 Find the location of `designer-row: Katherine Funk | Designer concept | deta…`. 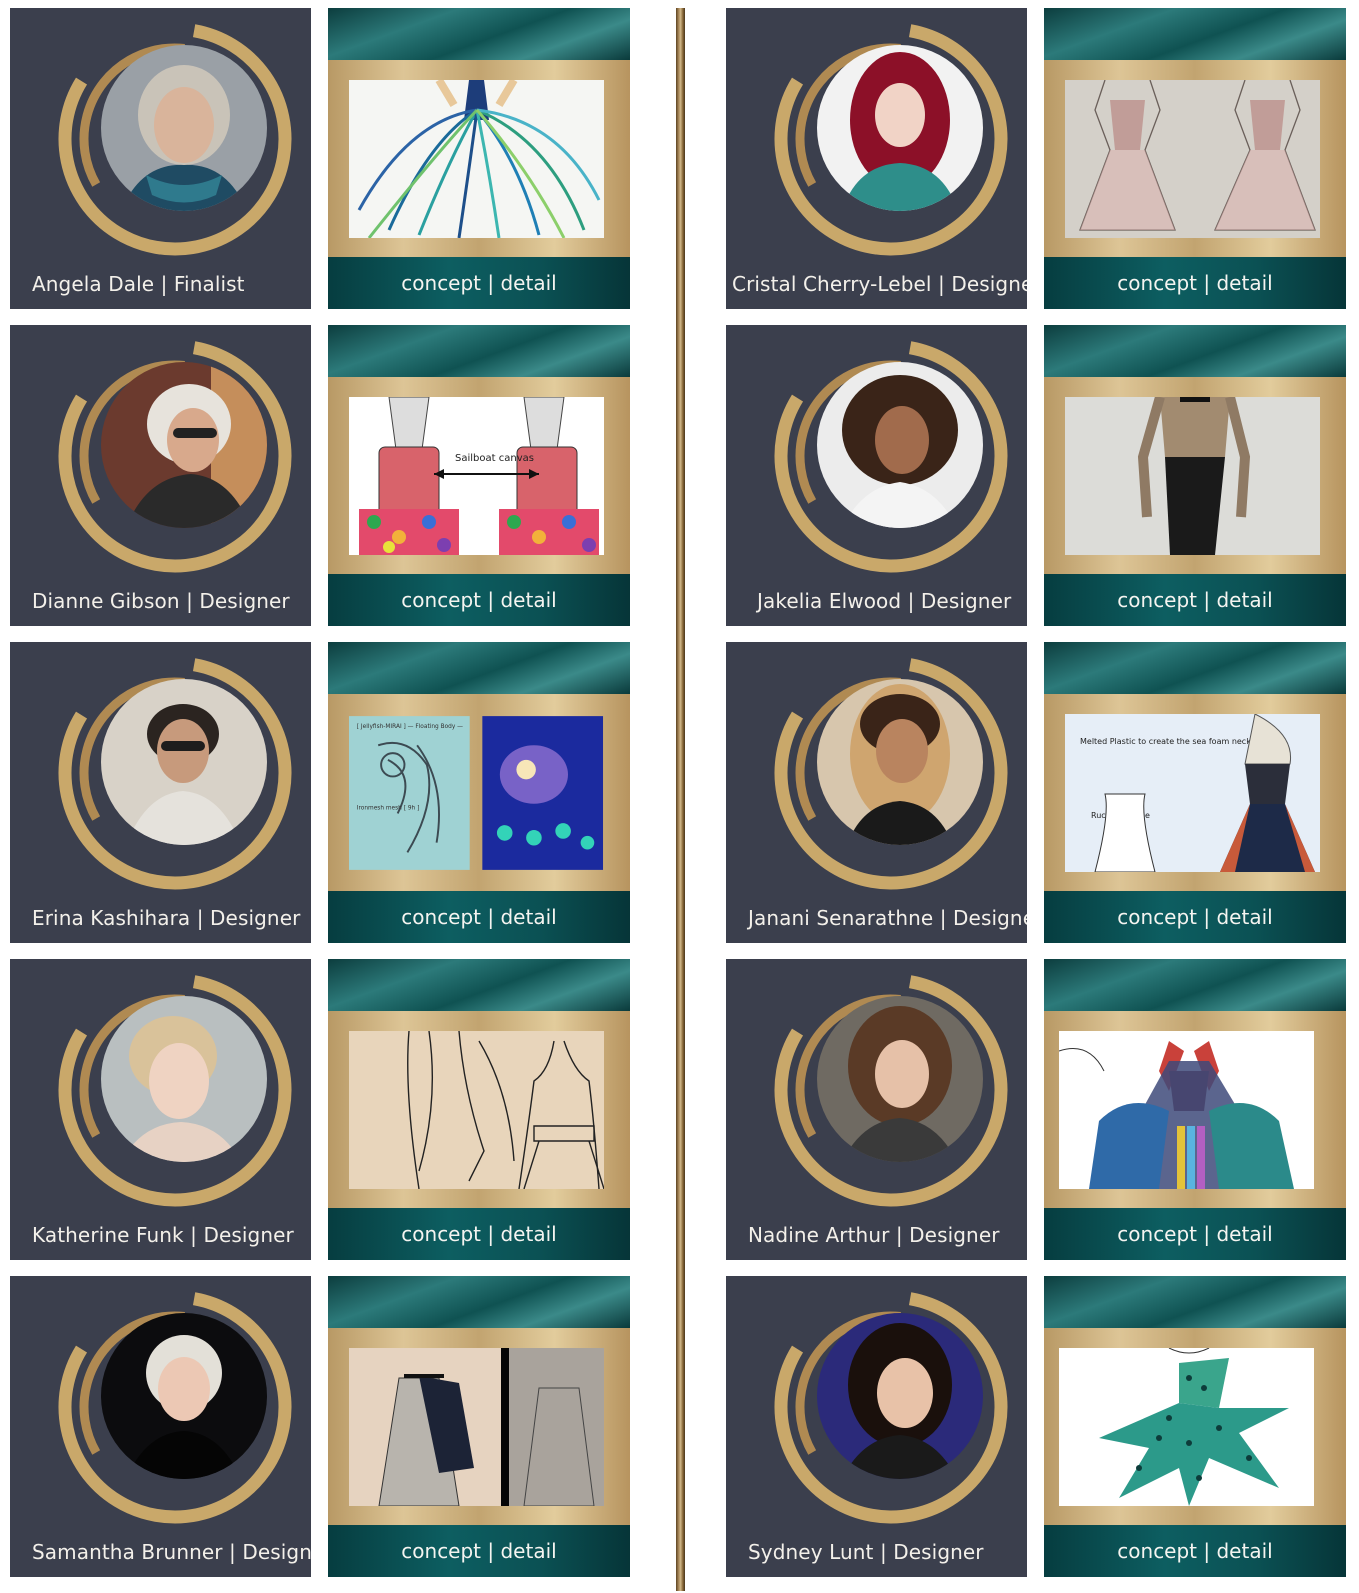

designer-row: Katherine Funk | Designer concept | deta… is located at coordinates (320, 1109).